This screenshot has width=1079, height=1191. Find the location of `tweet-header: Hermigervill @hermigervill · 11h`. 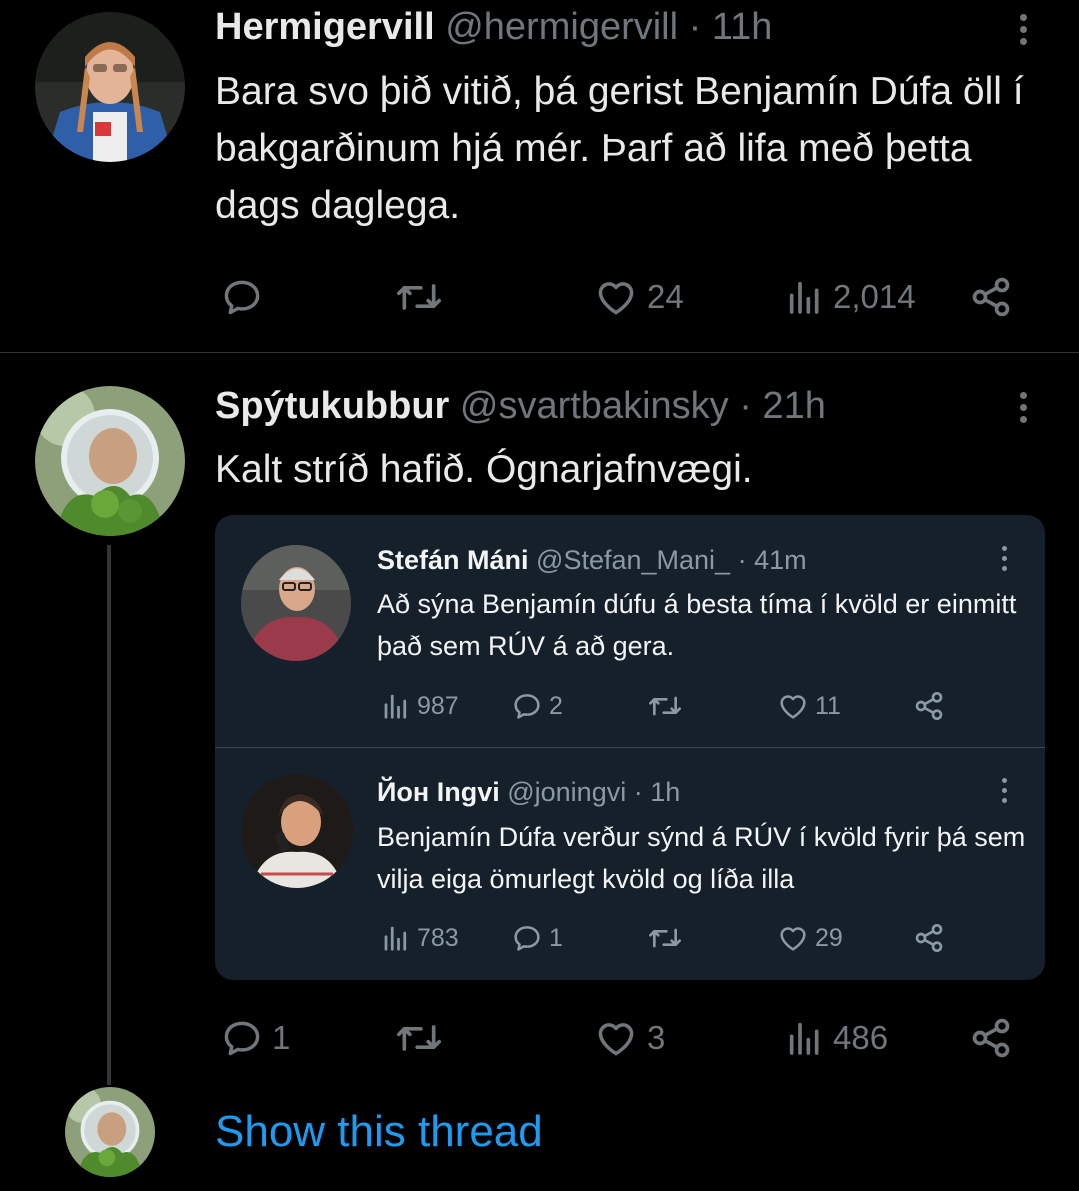

tweet-header: Hermigervill @hermigervill · 11h is located at coordinates (493, 27).